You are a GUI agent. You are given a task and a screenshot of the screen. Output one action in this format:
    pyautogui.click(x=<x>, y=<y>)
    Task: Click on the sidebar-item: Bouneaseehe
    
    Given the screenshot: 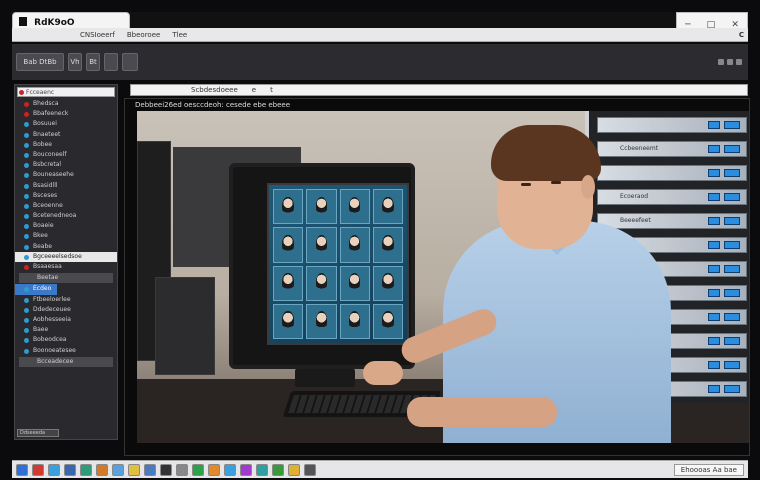 What is the action you would take?
    pyautogui.click(x=66, y=175)
    